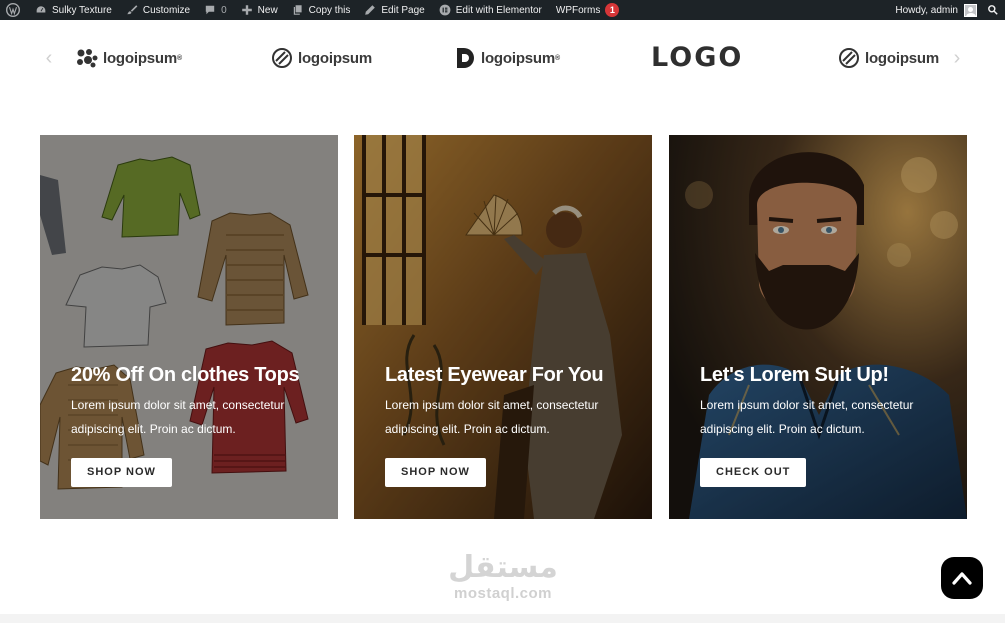 This screenshot has height=623, width=1005. Describe the element at coordinates (612, 10) in the screenshot. I see `wpforms-count-badge: 1` at that location.